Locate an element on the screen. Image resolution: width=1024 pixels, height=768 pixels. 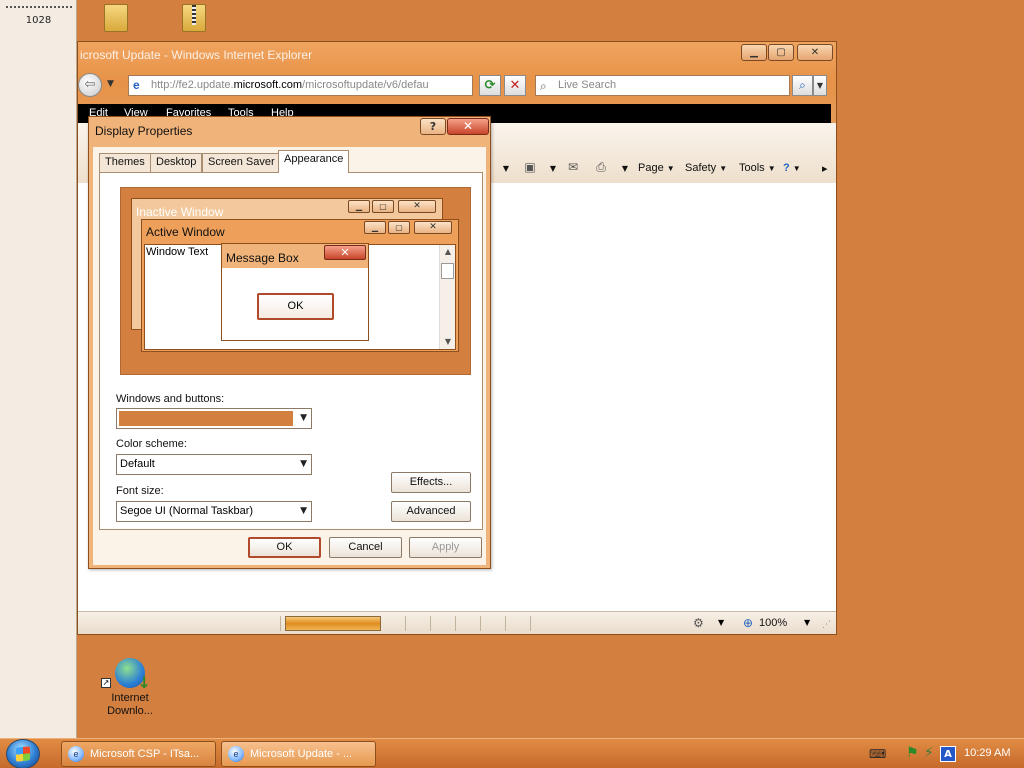
resize-grip: ⋰ is located at coordinates (826, 625).